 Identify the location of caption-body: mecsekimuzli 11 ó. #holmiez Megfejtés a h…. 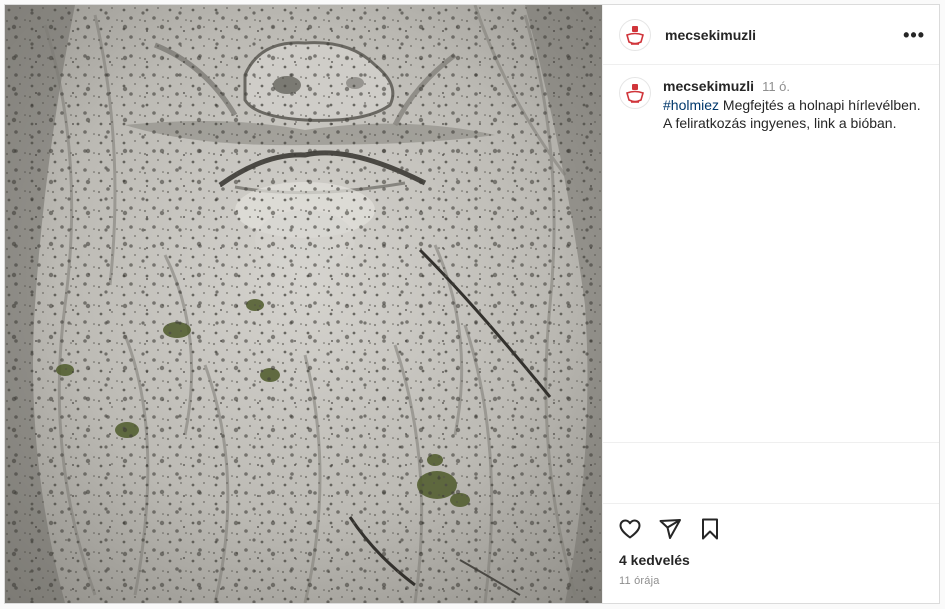
(793, 104).